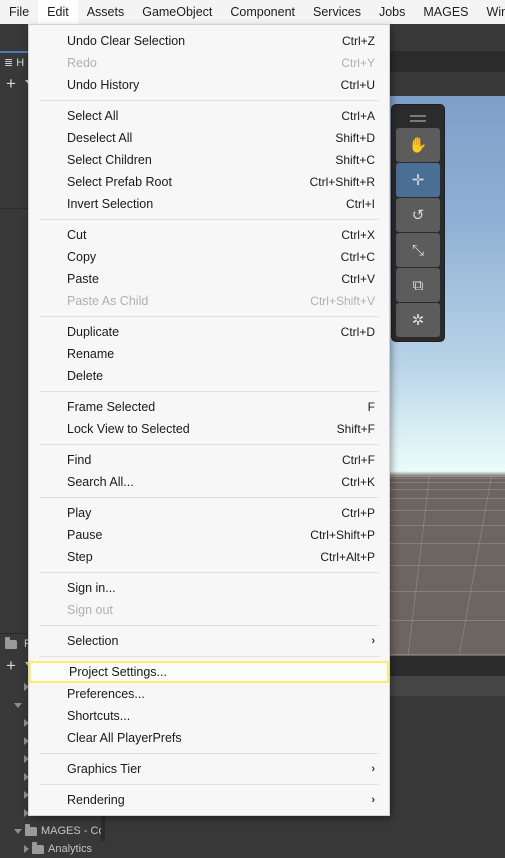 This screenshot has width=505, height=858. Describe the element at coordinates (209, 535) in the screenshot. I see `menu-item-pause: Pause Ctrl+Shift+P` at that location.